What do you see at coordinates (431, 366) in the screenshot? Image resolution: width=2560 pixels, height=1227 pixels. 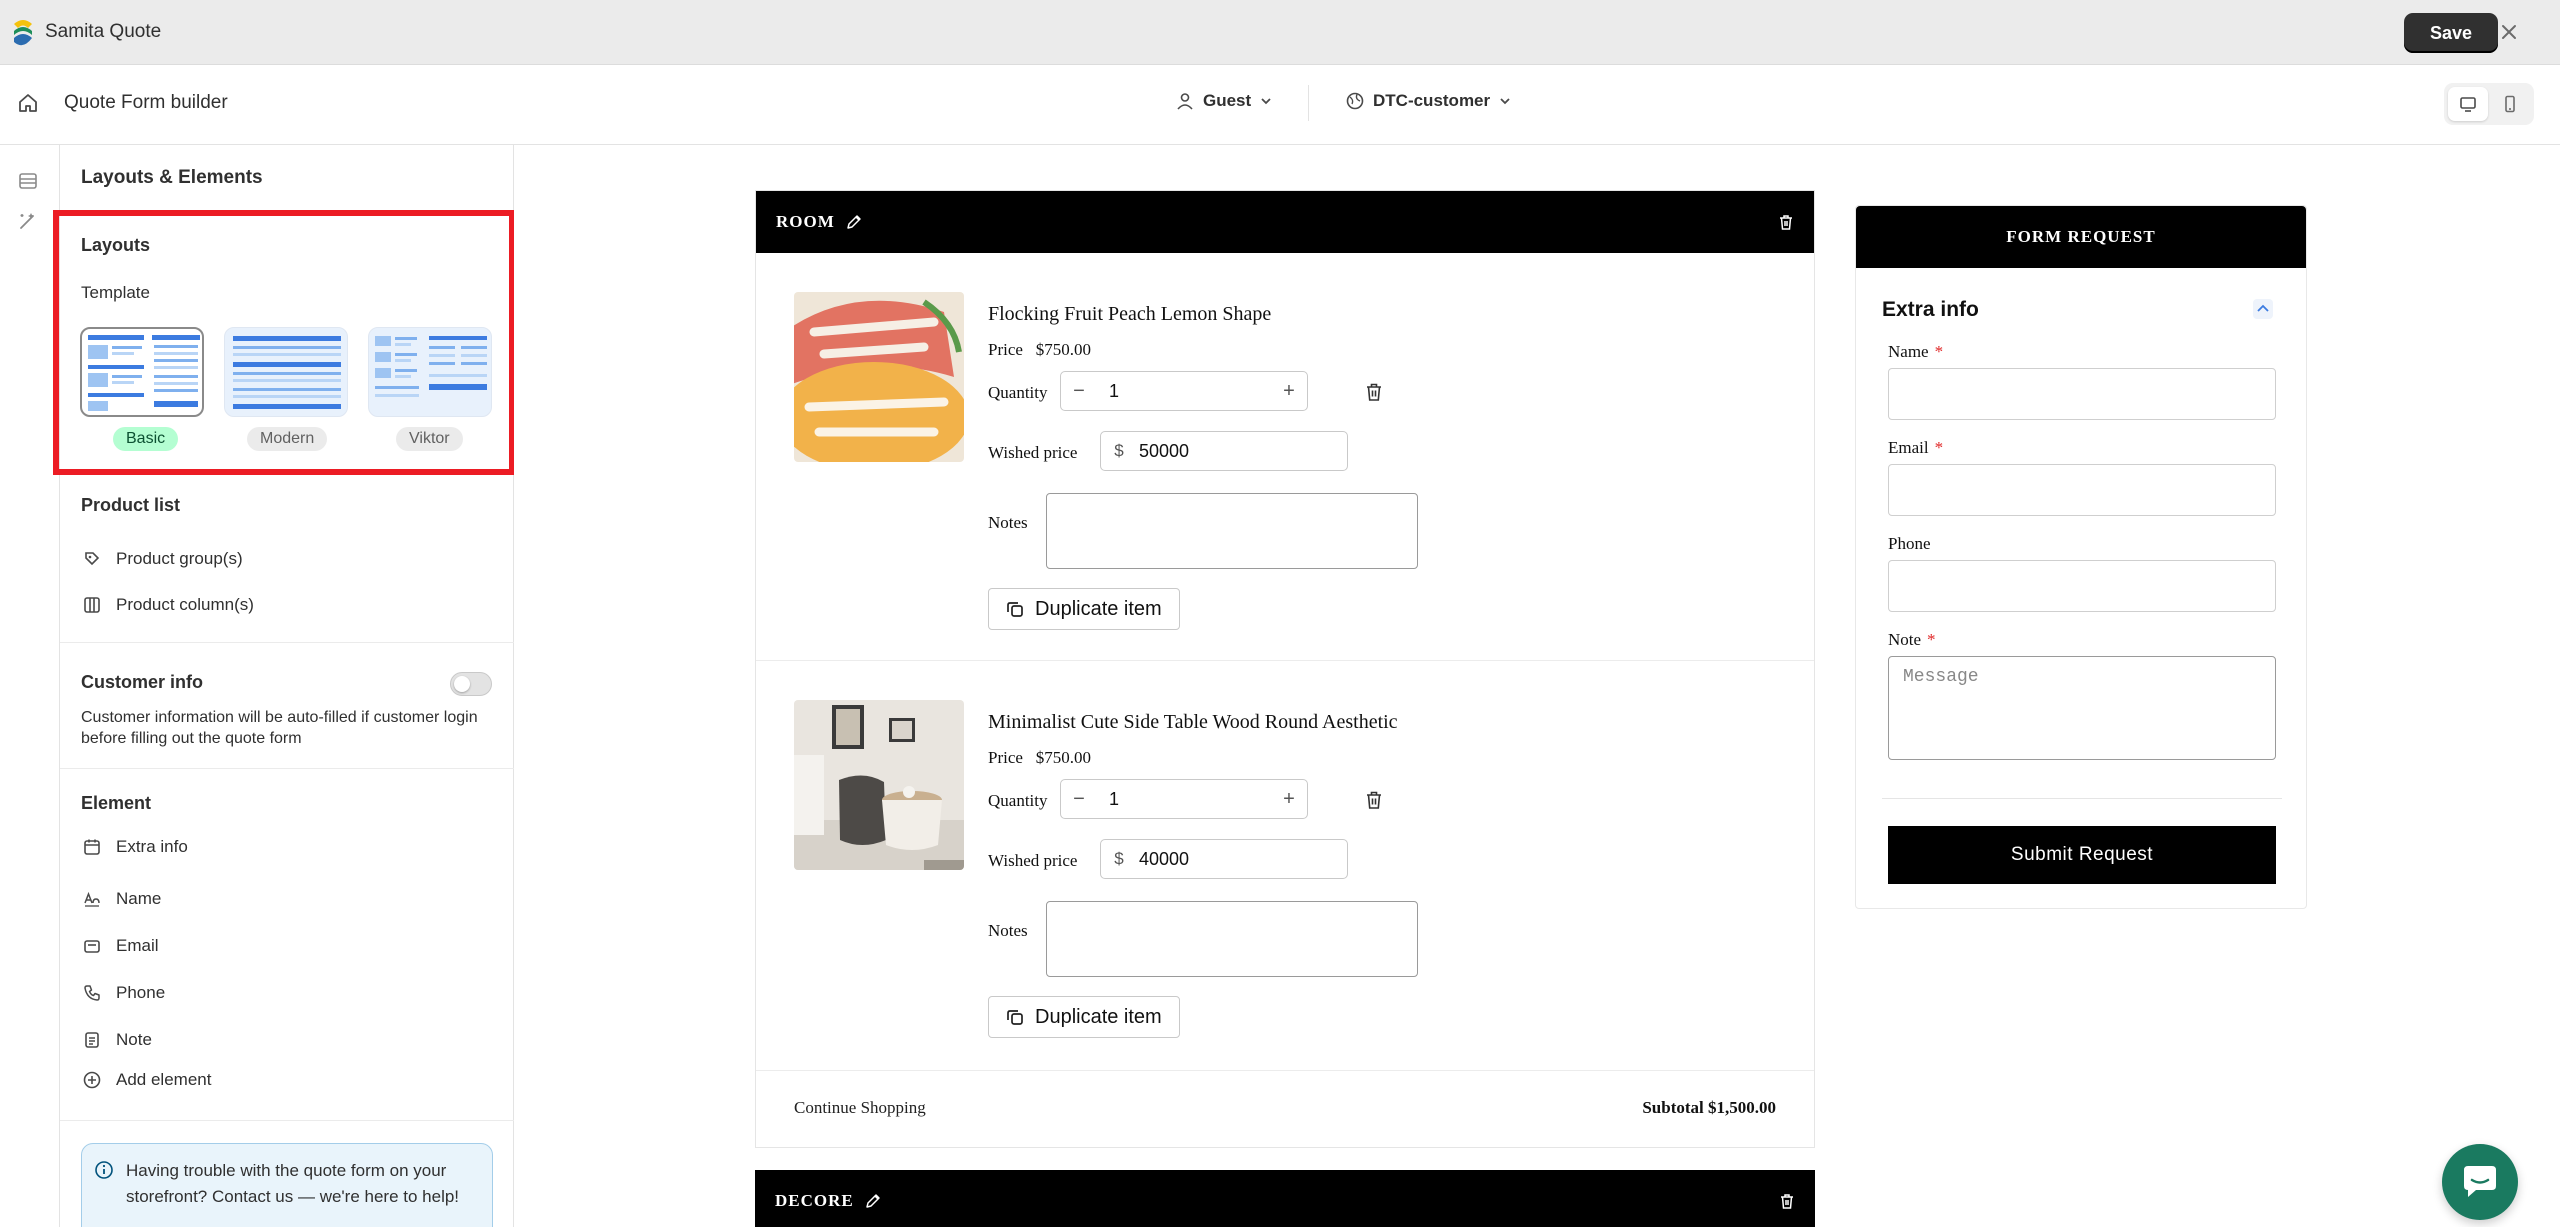 I see `viktor-layout-preview-icon` at bounding box center [431, 366].